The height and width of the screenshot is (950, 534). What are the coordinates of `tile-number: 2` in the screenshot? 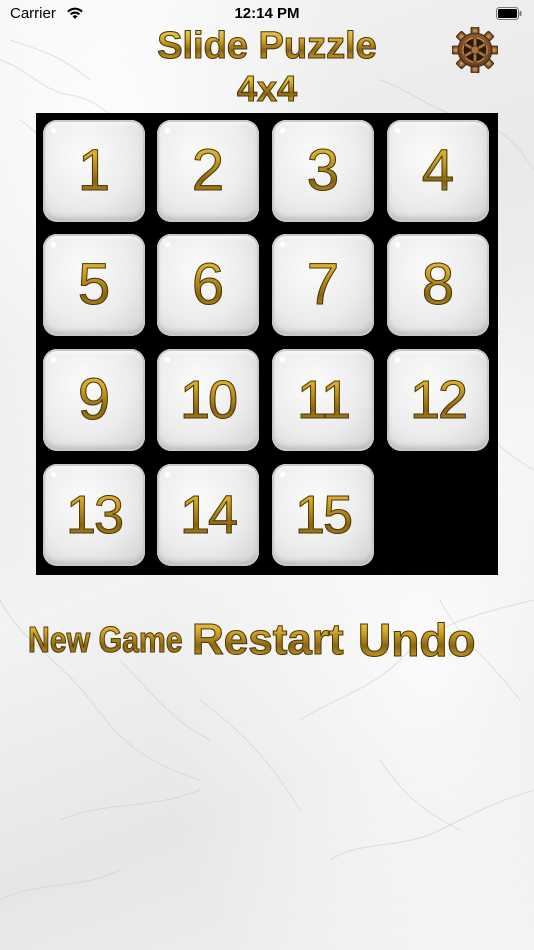 It's located at (208, 171).